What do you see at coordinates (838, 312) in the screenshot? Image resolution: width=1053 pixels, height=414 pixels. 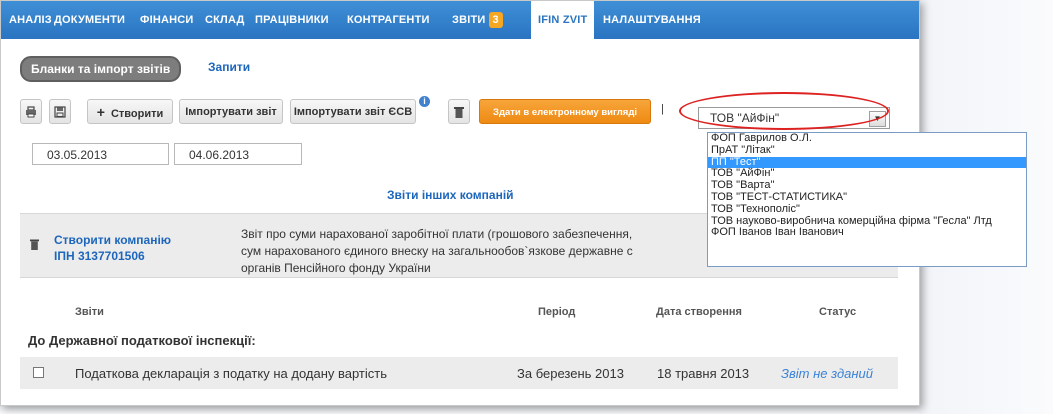 I see `column-header-status: Статус` at bounding box center [838, 312].